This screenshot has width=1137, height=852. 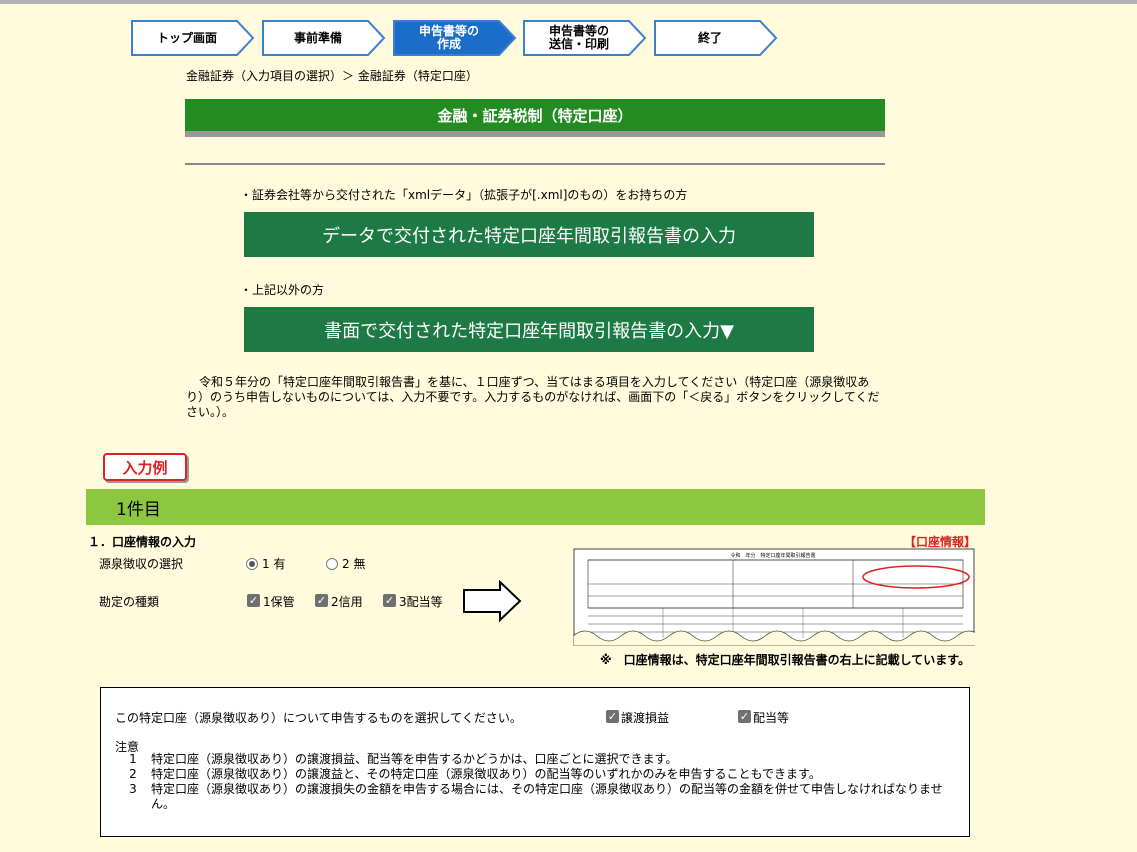 I want to click on case-header: 1件目, so click(x=535, y=507).